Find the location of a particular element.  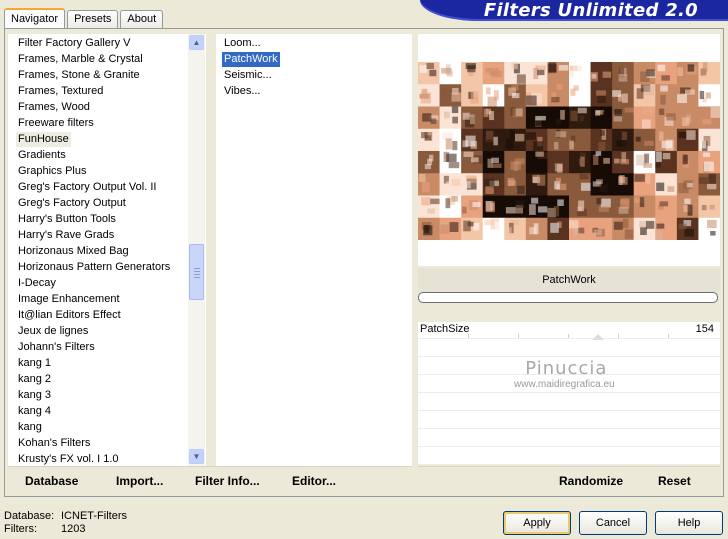

category-item: Frames, Marble & Crystal is located at coordinates (80, 59).